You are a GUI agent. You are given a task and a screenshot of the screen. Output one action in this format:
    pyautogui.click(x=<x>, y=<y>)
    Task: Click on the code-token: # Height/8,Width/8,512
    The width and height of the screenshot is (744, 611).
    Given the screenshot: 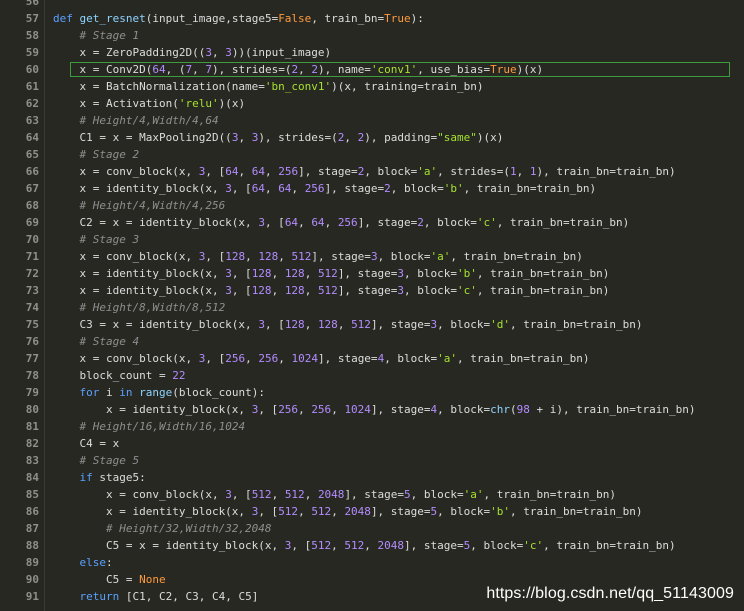 What is the action you would take?
    pyautogui.click(x=152, y=307)
    